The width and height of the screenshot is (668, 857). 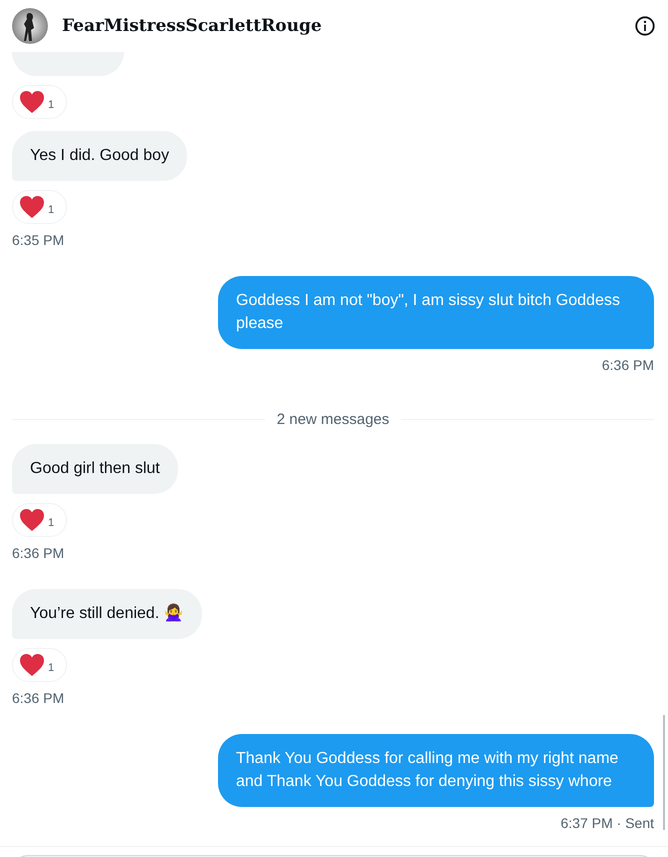 I want to click on message-time: 6:35 PM, so click(x=38, y=240).